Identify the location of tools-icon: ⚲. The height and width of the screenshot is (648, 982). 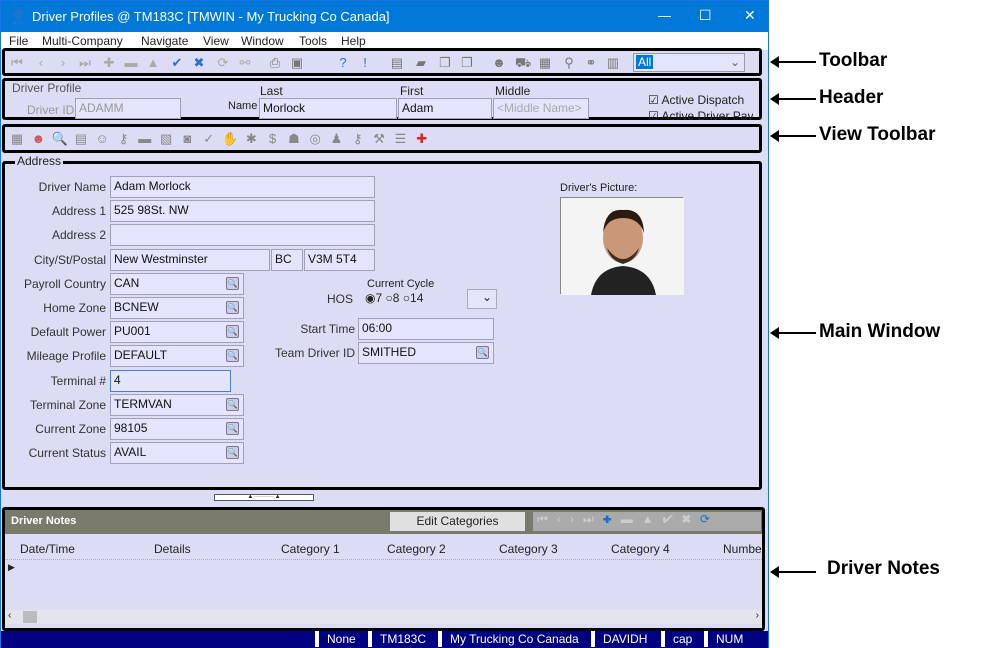
(569, 63).